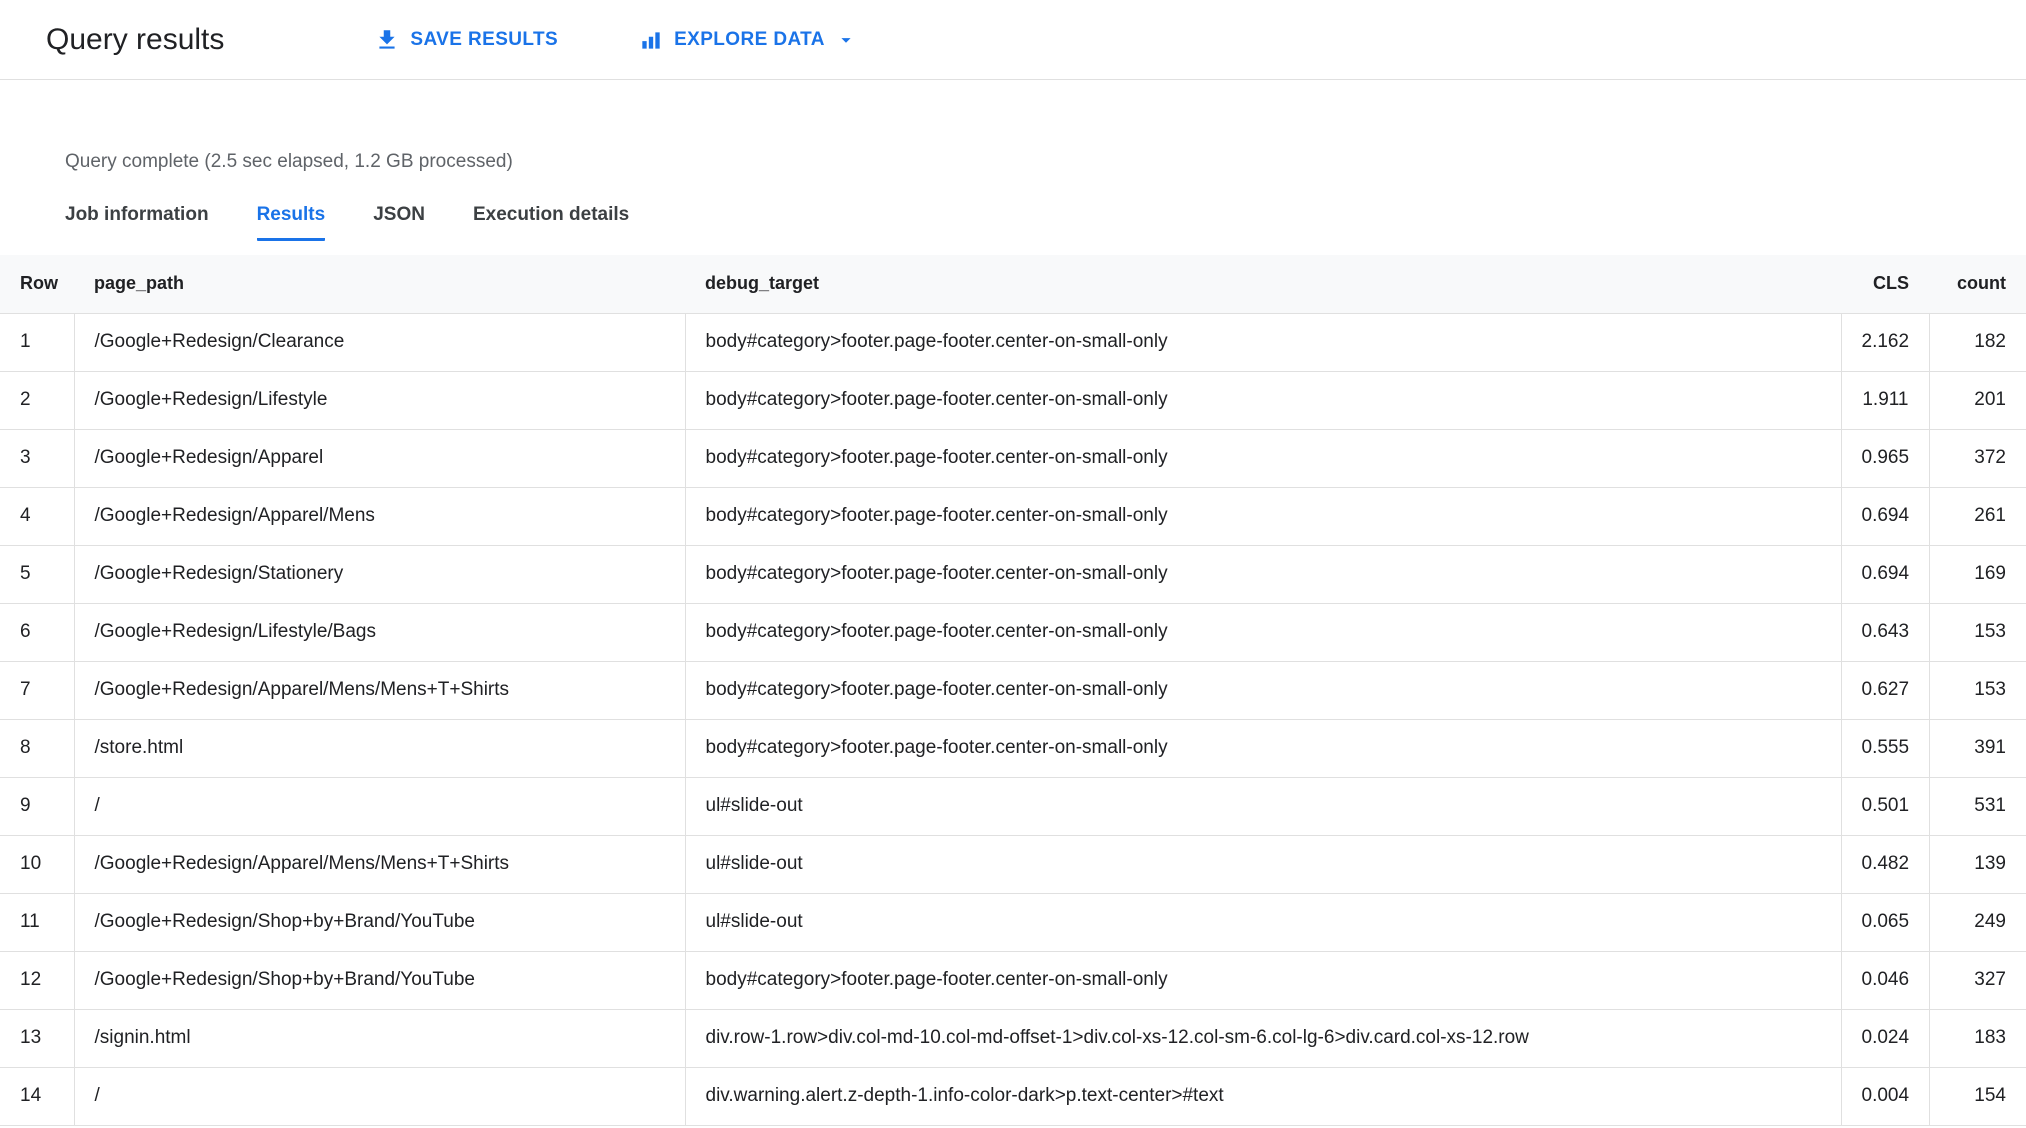 This screenshot has height=1128, width=2026. Describe the element at coordinates (137, 222) in the screenshot. I see `tab-job-information: Job information` at that location.